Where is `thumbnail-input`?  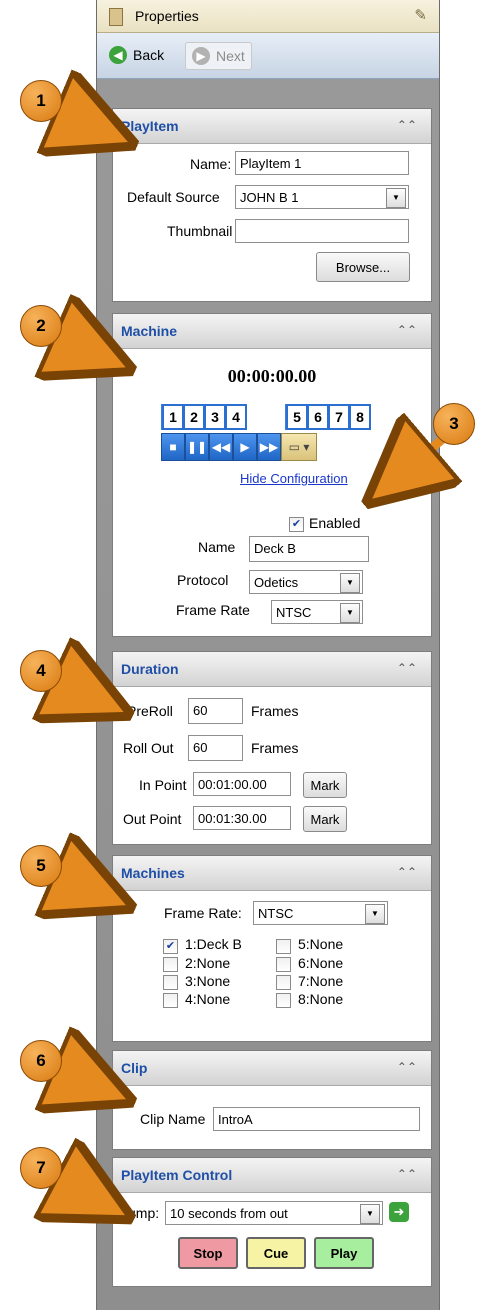 thumbnail-input is located at coordinates (322, 231).